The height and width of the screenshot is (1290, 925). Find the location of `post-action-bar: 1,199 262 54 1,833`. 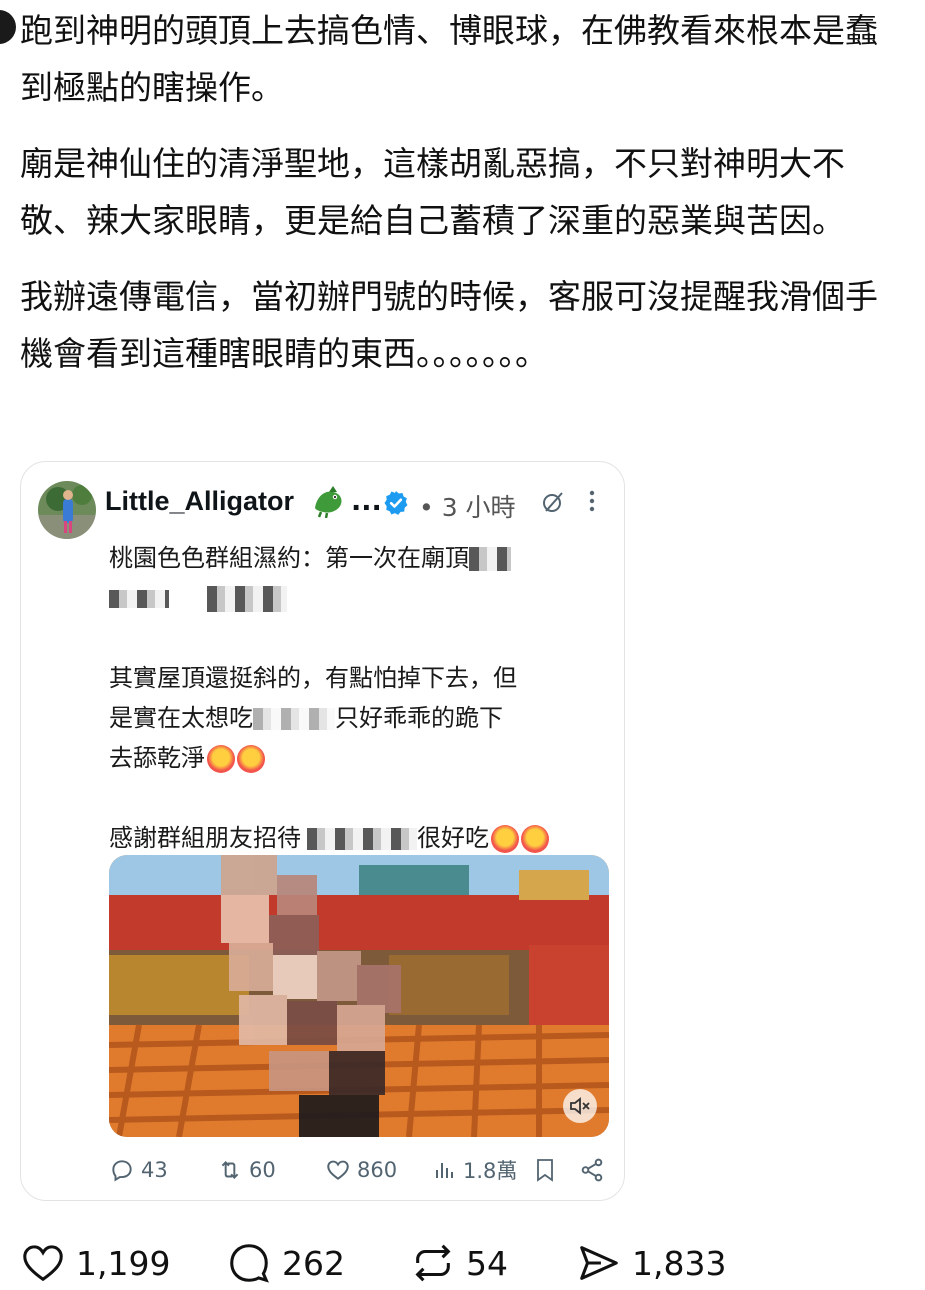

post-action-bar: 1,199 262 54 1,833 is located at coordinates (470, 1265).